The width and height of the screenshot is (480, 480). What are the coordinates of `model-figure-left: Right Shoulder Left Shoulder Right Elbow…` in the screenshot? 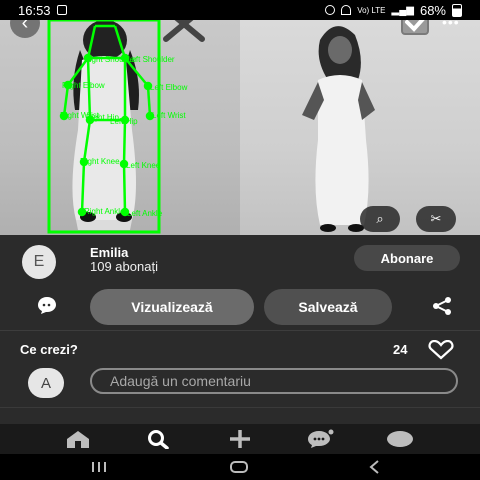 It's located at (117, 127).